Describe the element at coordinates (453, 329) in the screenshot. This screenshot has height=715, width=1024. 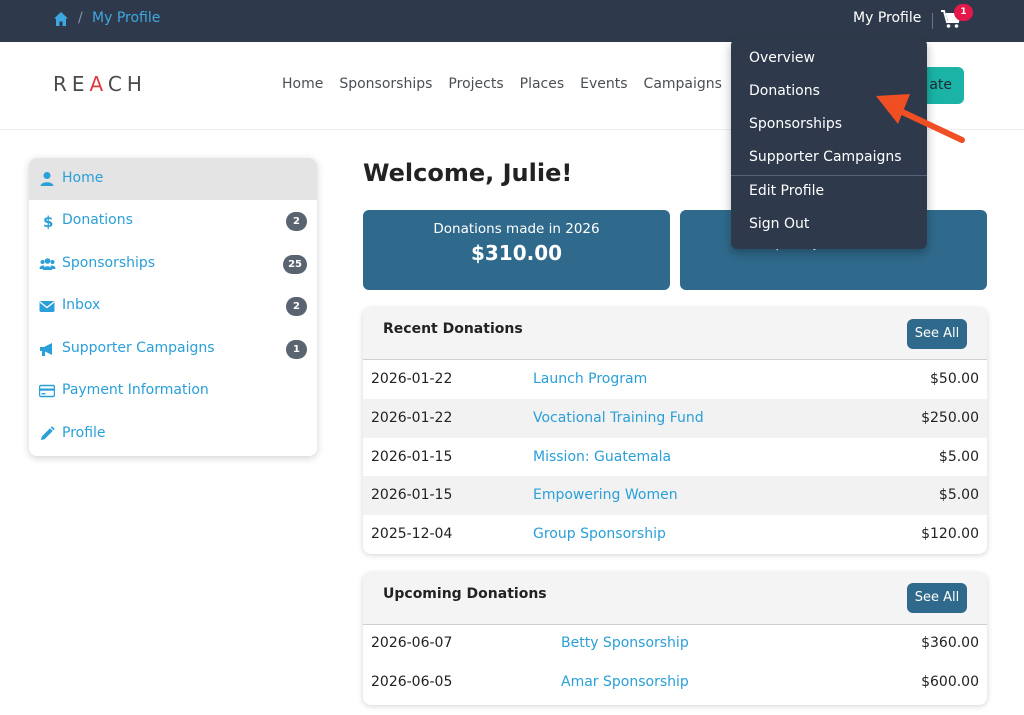
I see `card-title: Recent Donations` at that location.